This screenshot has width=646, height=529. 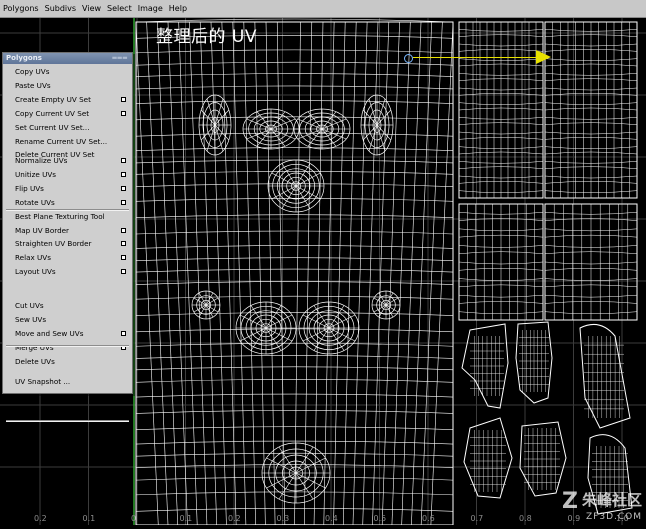 I want to click on axis-tick-label: 0.4, so click(x=331, y=518).